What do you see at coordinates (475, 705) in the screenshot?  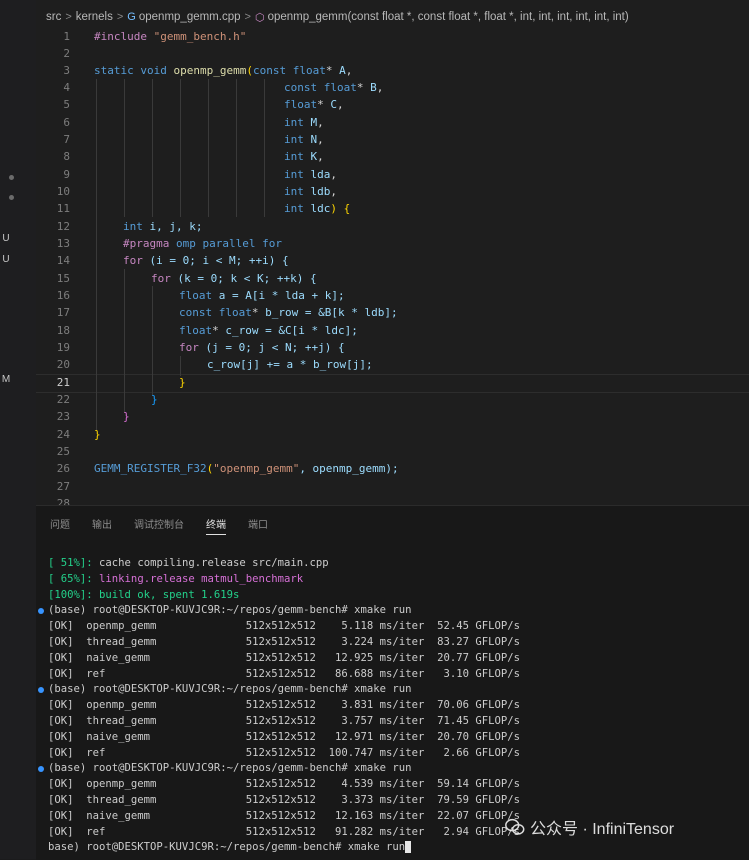 I see `result-gflops: 70.06 GFLOP/s` at bounding box center [475, 705].